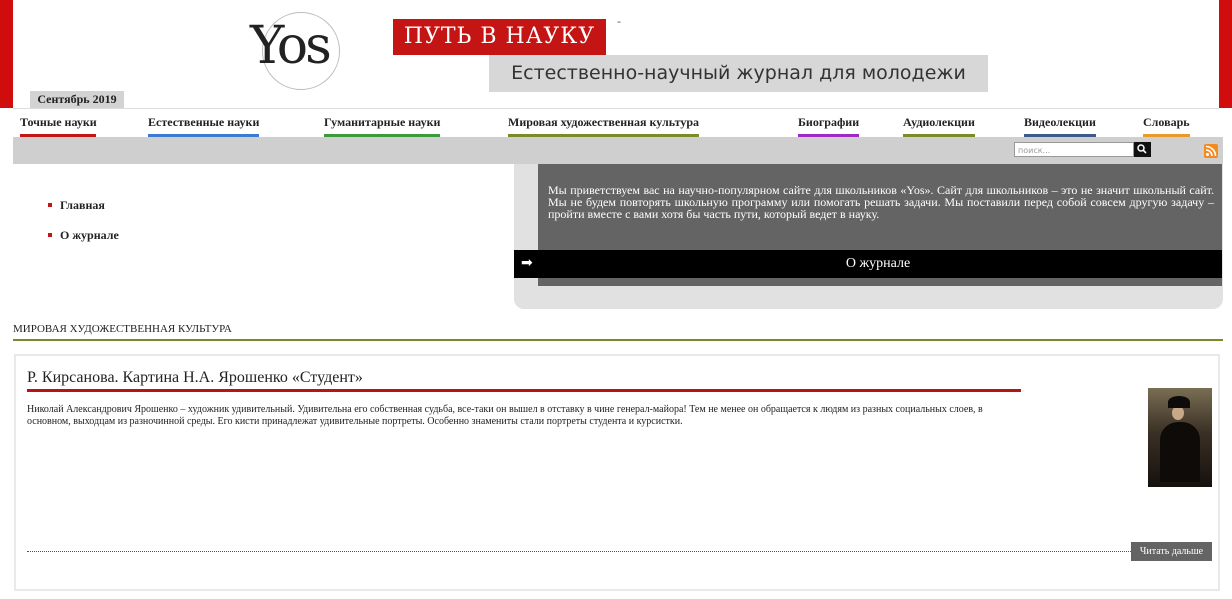 The image size is (1232, 599). What do you see at coordinates (619, 21) in the screenshot?
I see `header-dash: -` at bounding box center [619, 21].